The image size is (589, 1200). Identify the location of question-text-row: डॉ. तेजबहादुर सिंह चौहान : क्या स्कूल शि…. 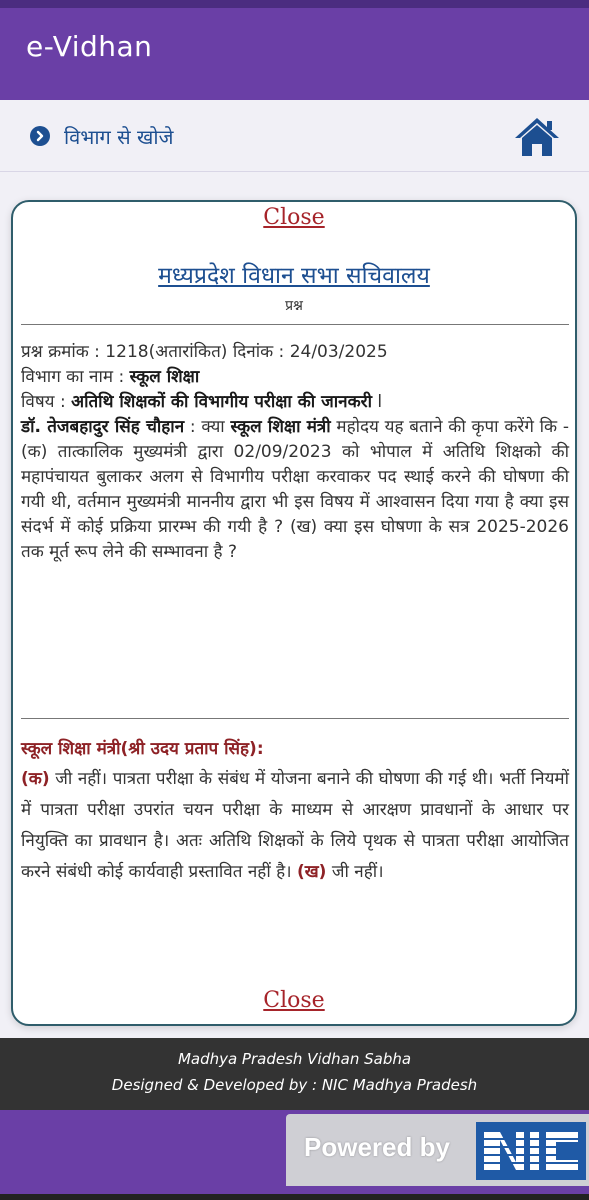
(295, 490).